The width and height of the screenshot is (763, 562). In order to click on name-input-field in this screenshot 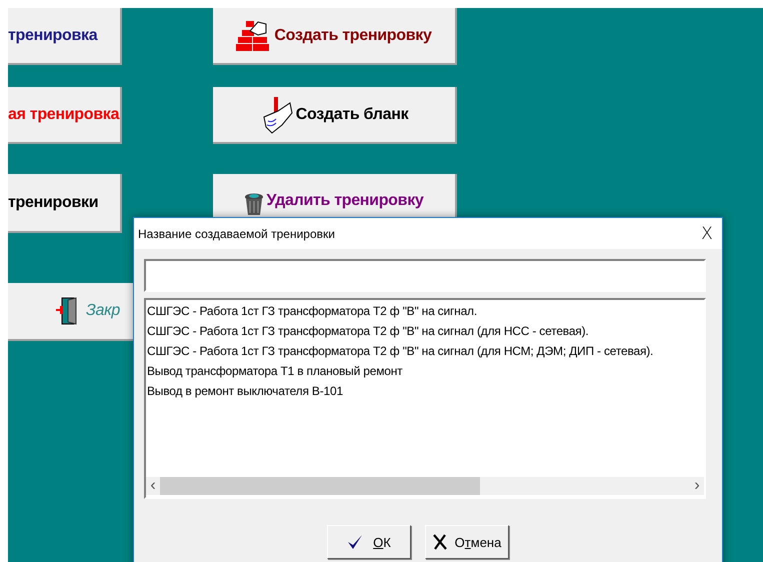, I will do `click(425, 275)`.